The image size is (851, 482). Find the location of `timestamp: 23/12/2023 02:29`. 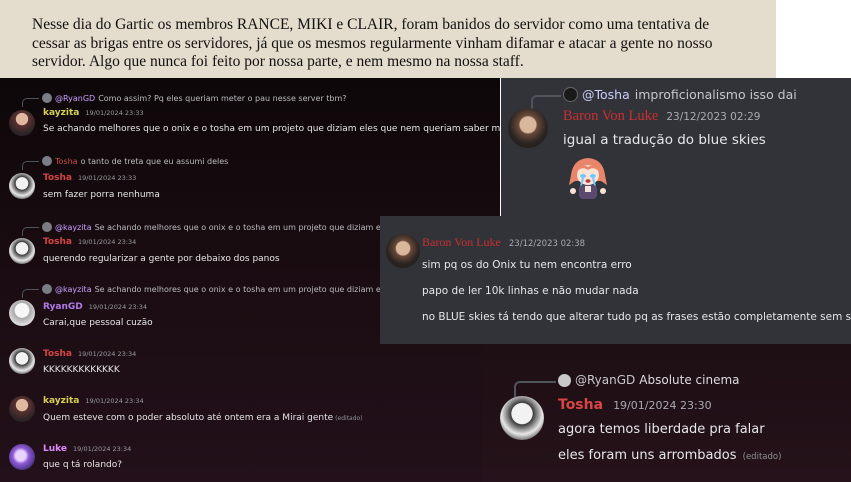

timestamp: 23/12/2023 02:29 is located at coordinates (713, 117).